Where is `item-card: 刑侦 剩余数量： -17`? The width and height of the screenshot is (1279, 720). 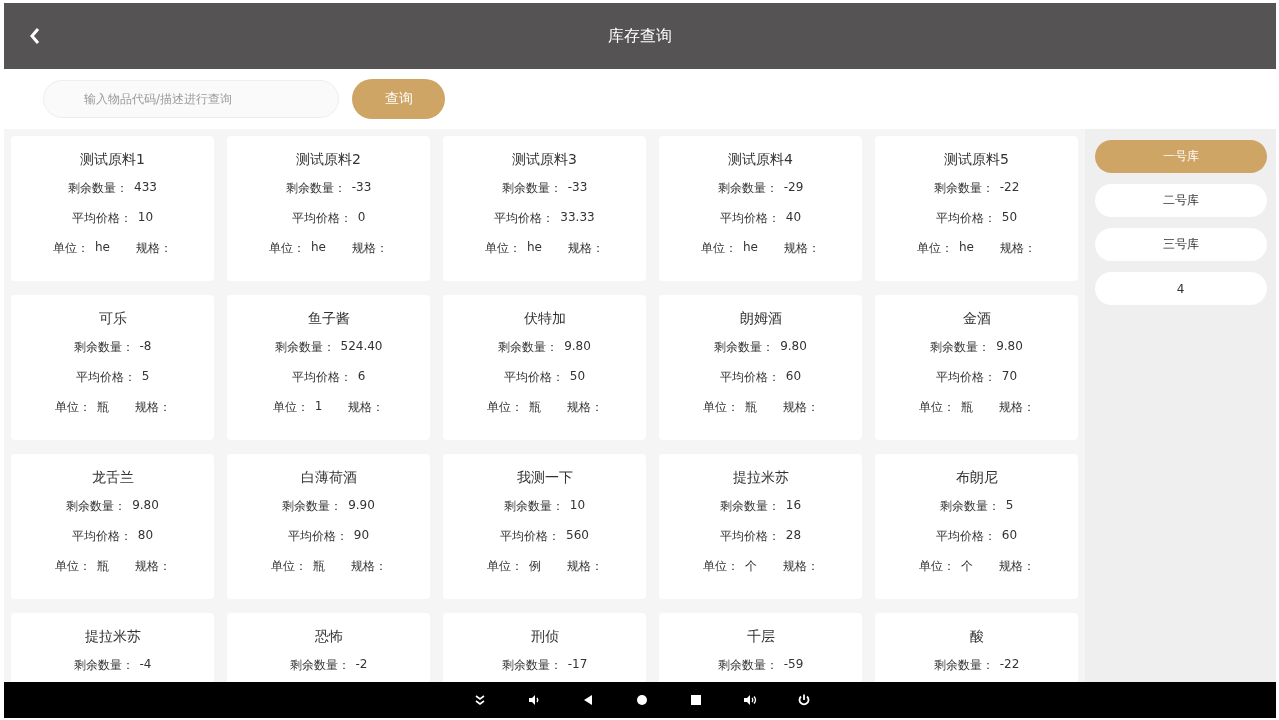 item-card: 刑侦 剩余数量： -17 is located at coordinates (544, 647).